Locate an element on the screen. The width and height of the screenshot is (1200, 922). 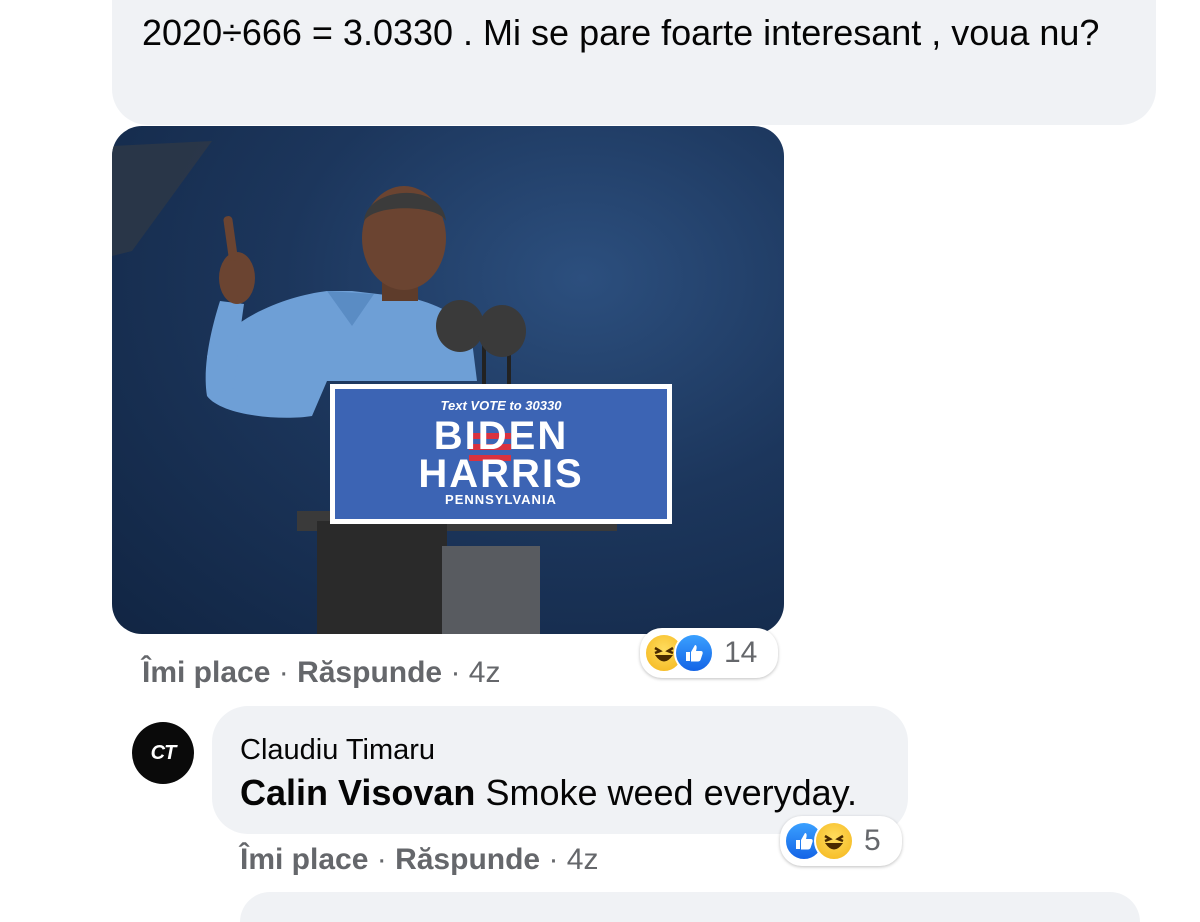
avatar: CT is located at coordinates (163, 753).